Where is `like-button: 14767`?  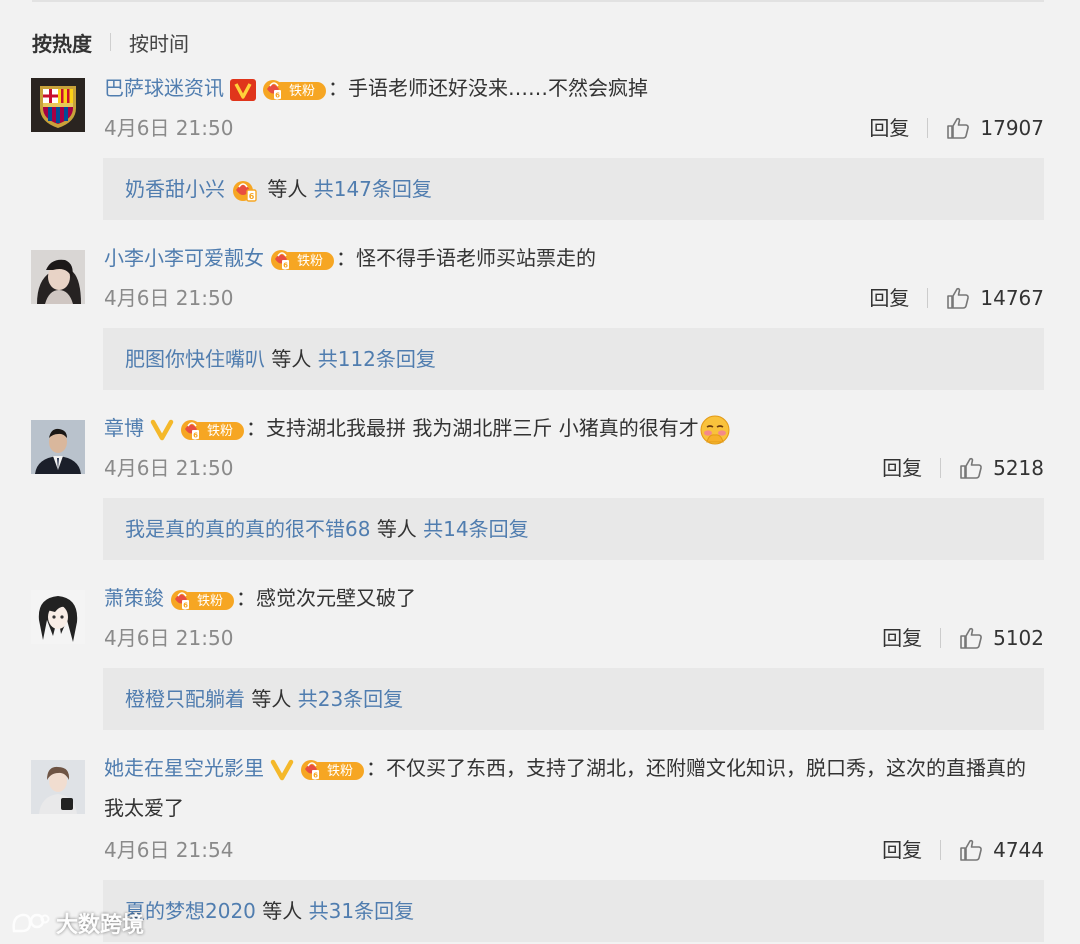 like-button: 14767 is located at coordinates (995, 298).